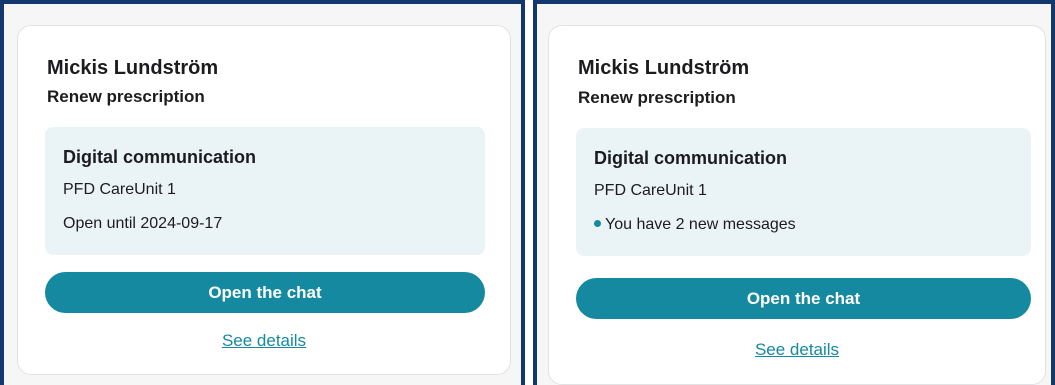 The width and height of the screenshot is (1055, 385). What do you see at coordinates (700, 224) in the screenshot?
I see `status-text: You have 2 new messages` at bounding box center [700, 224].